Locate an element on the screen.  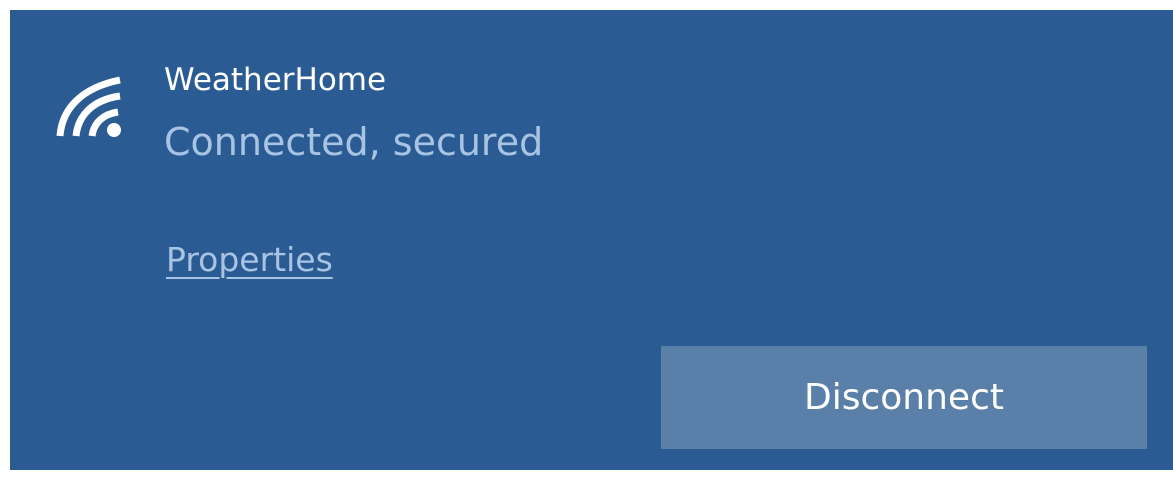
network-name: WeatherHome is located at coordinates (275, 80).